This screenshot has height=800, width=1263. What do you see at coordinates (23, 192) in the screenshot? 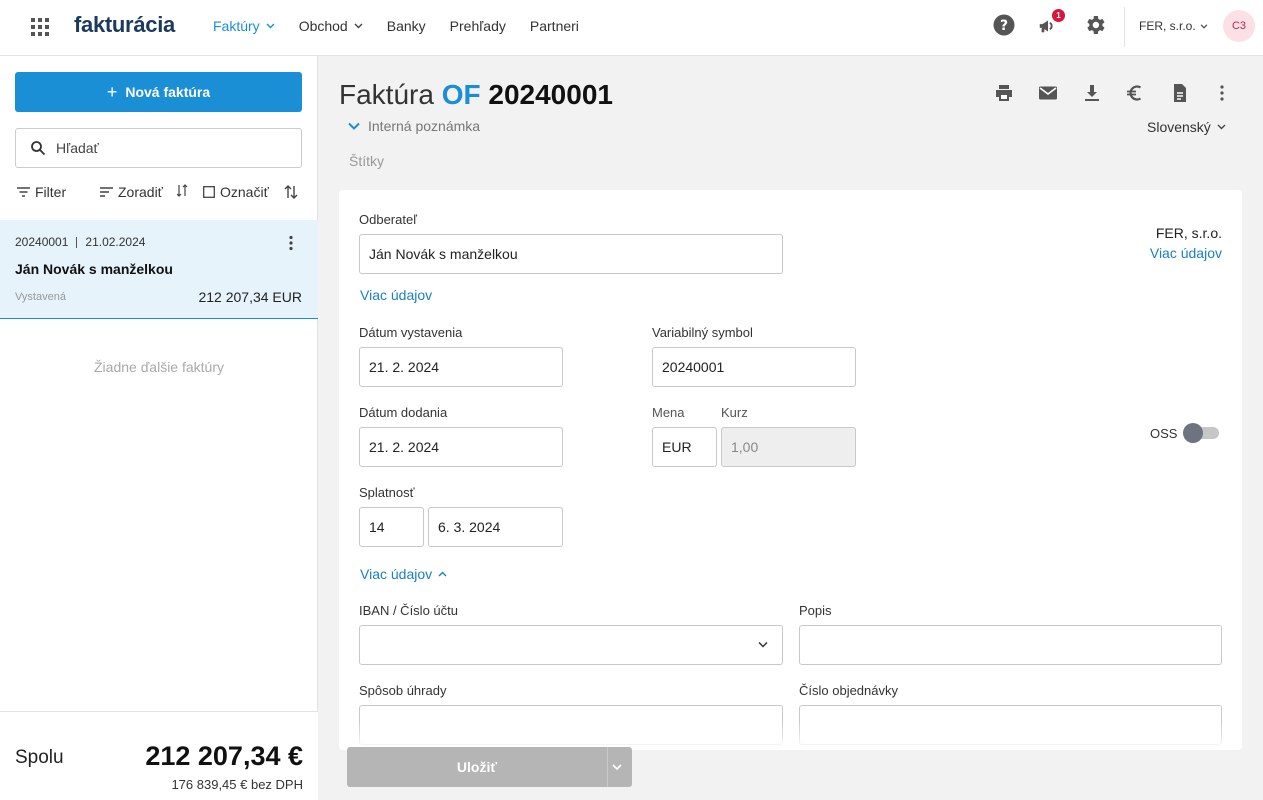
I see `filter-icon` at bounding box center [23, 192].